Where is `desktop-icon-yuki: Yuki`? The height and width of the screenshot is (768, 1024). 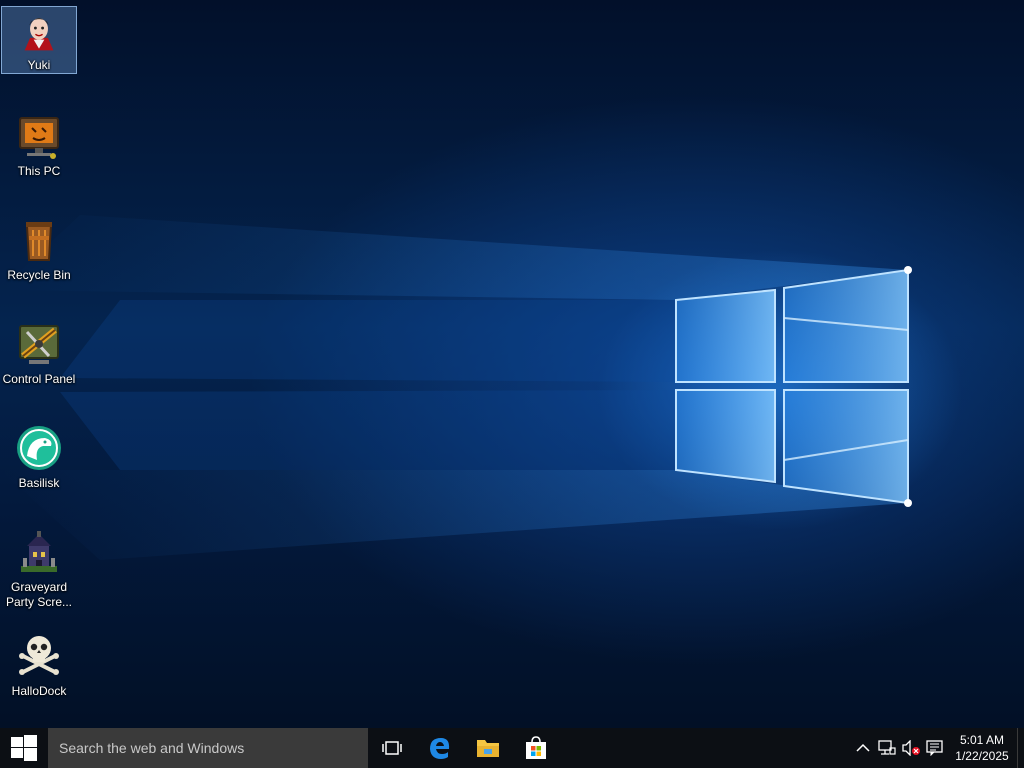
desktop-icon-yuki: Yuki is located at coordinates (39, 40).